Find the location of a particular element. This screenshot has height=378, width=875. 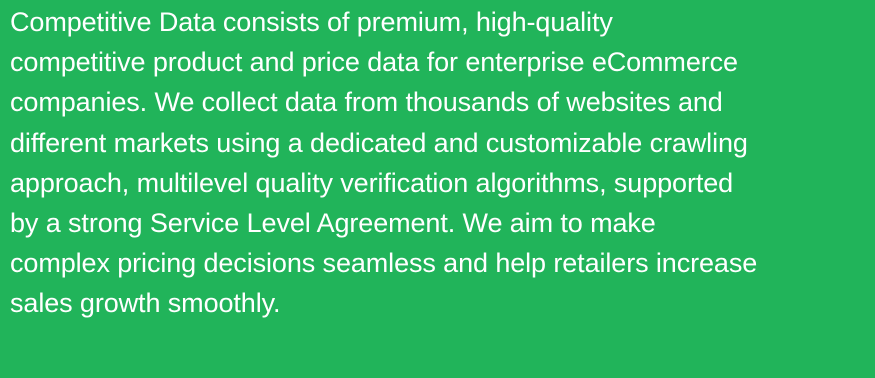

paragraph-line-8: sales growth smoothly. is located at coordinates (145, 303).